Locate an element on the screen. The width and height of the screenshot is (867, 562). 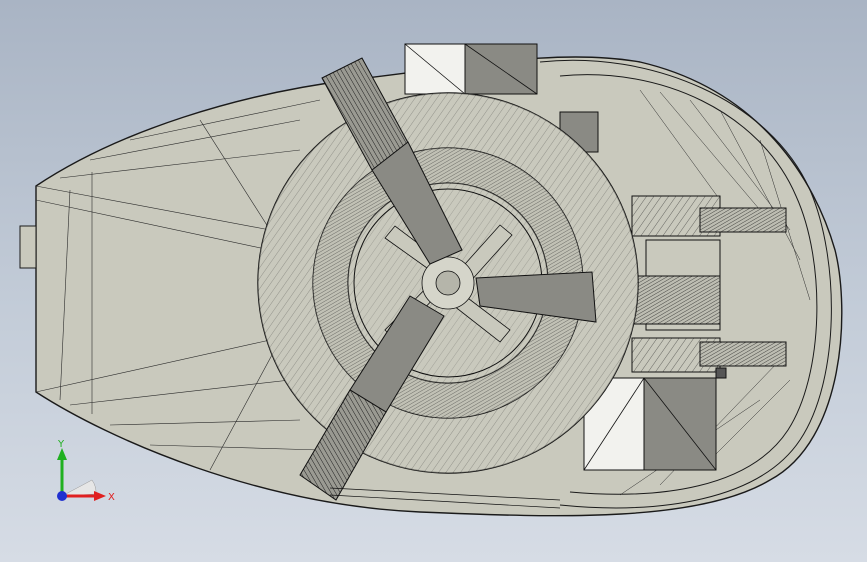
y-axis-label: Y is located at coordinates (61, 444).